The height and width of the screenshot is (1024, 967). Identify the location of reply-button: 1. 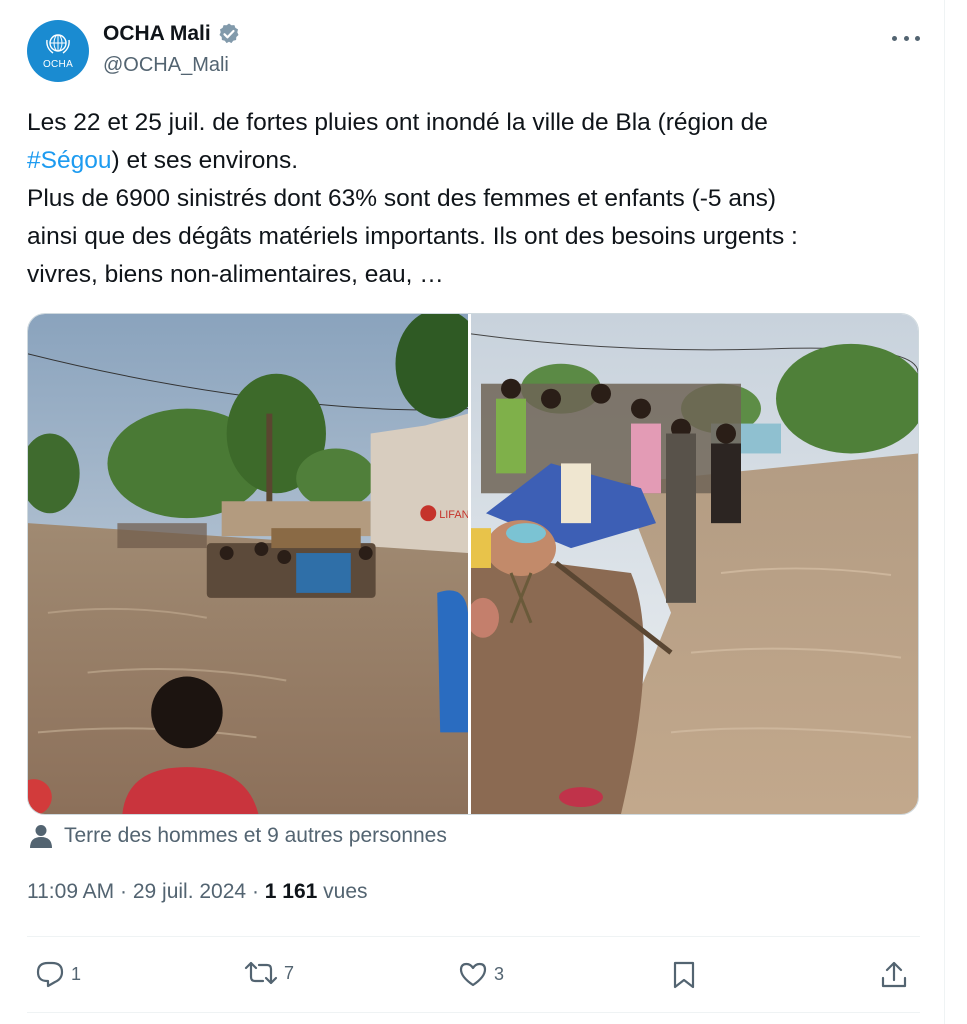
(58, 974).